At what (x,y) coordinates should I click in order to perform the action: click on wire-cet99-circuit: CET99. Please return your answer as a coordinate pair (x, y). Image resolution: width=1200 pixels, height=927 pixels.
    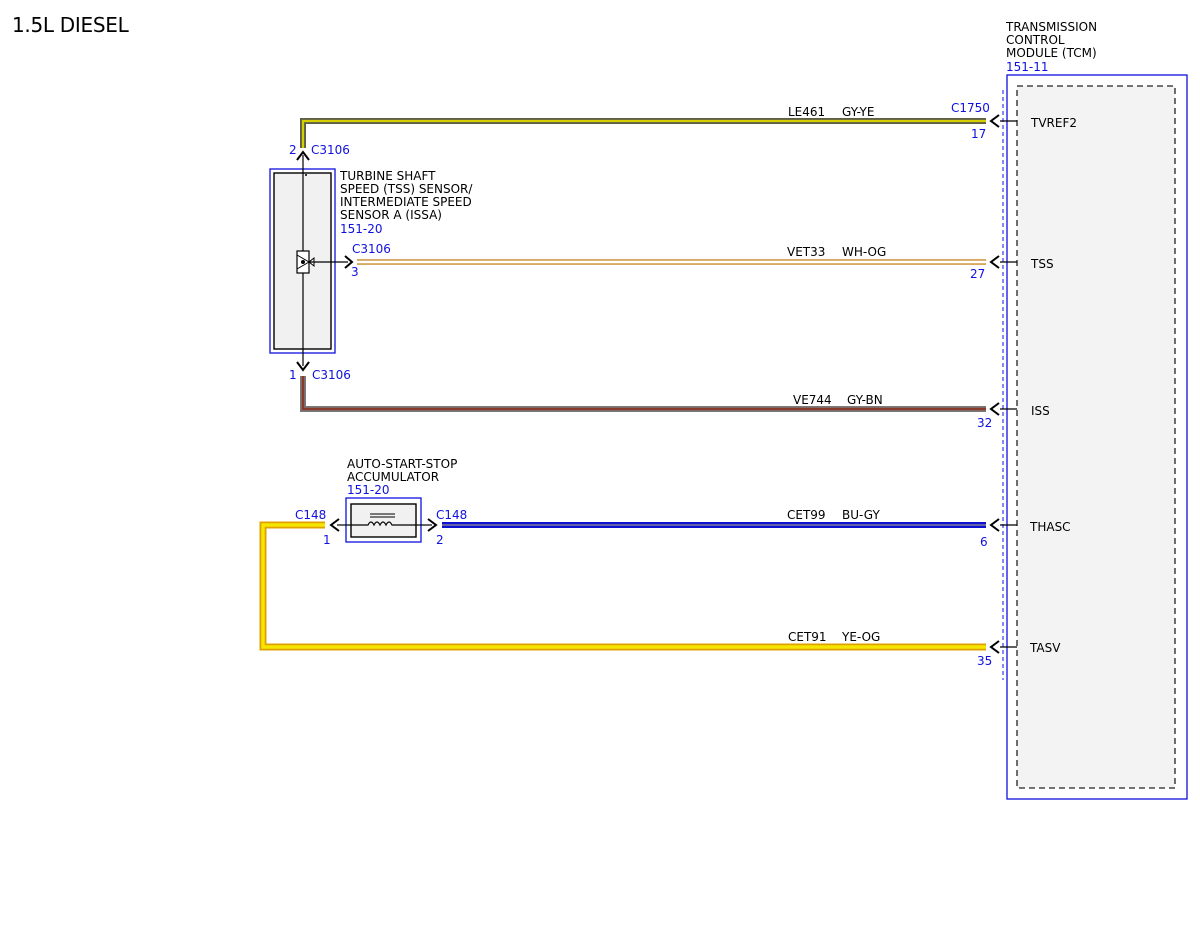
    Looking at the image, I should click on (806, 515).